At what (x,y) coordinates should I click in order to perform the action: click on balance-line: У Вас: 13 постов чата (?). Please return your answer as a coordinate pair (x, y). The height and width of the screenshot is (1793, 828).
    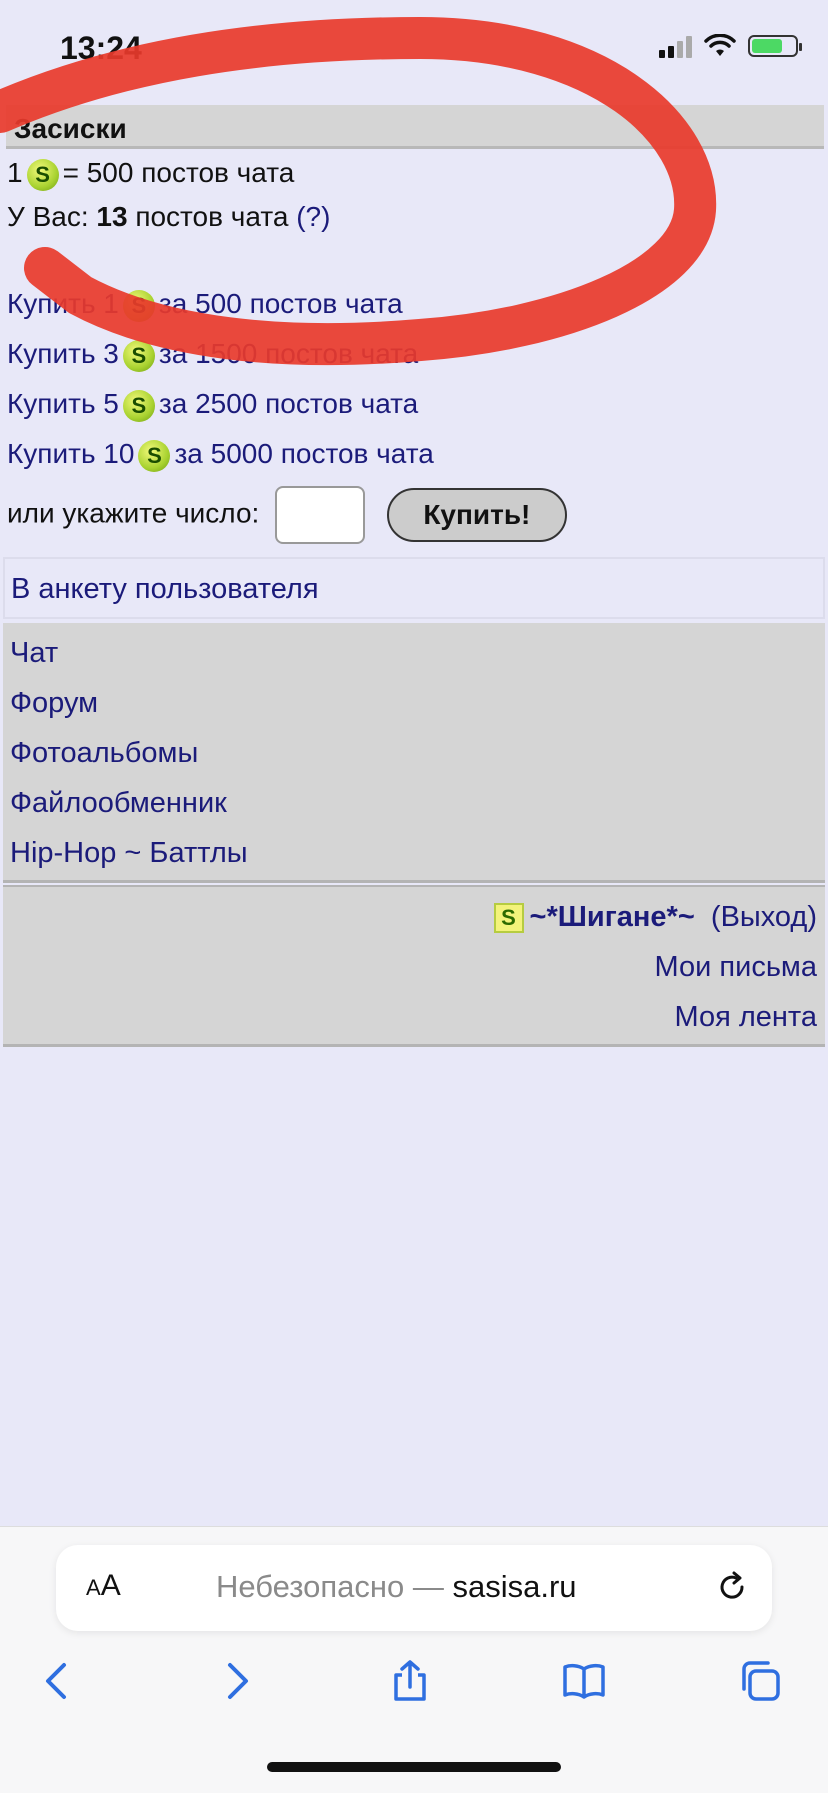
    Looking at the image, I should click on (168, 217).